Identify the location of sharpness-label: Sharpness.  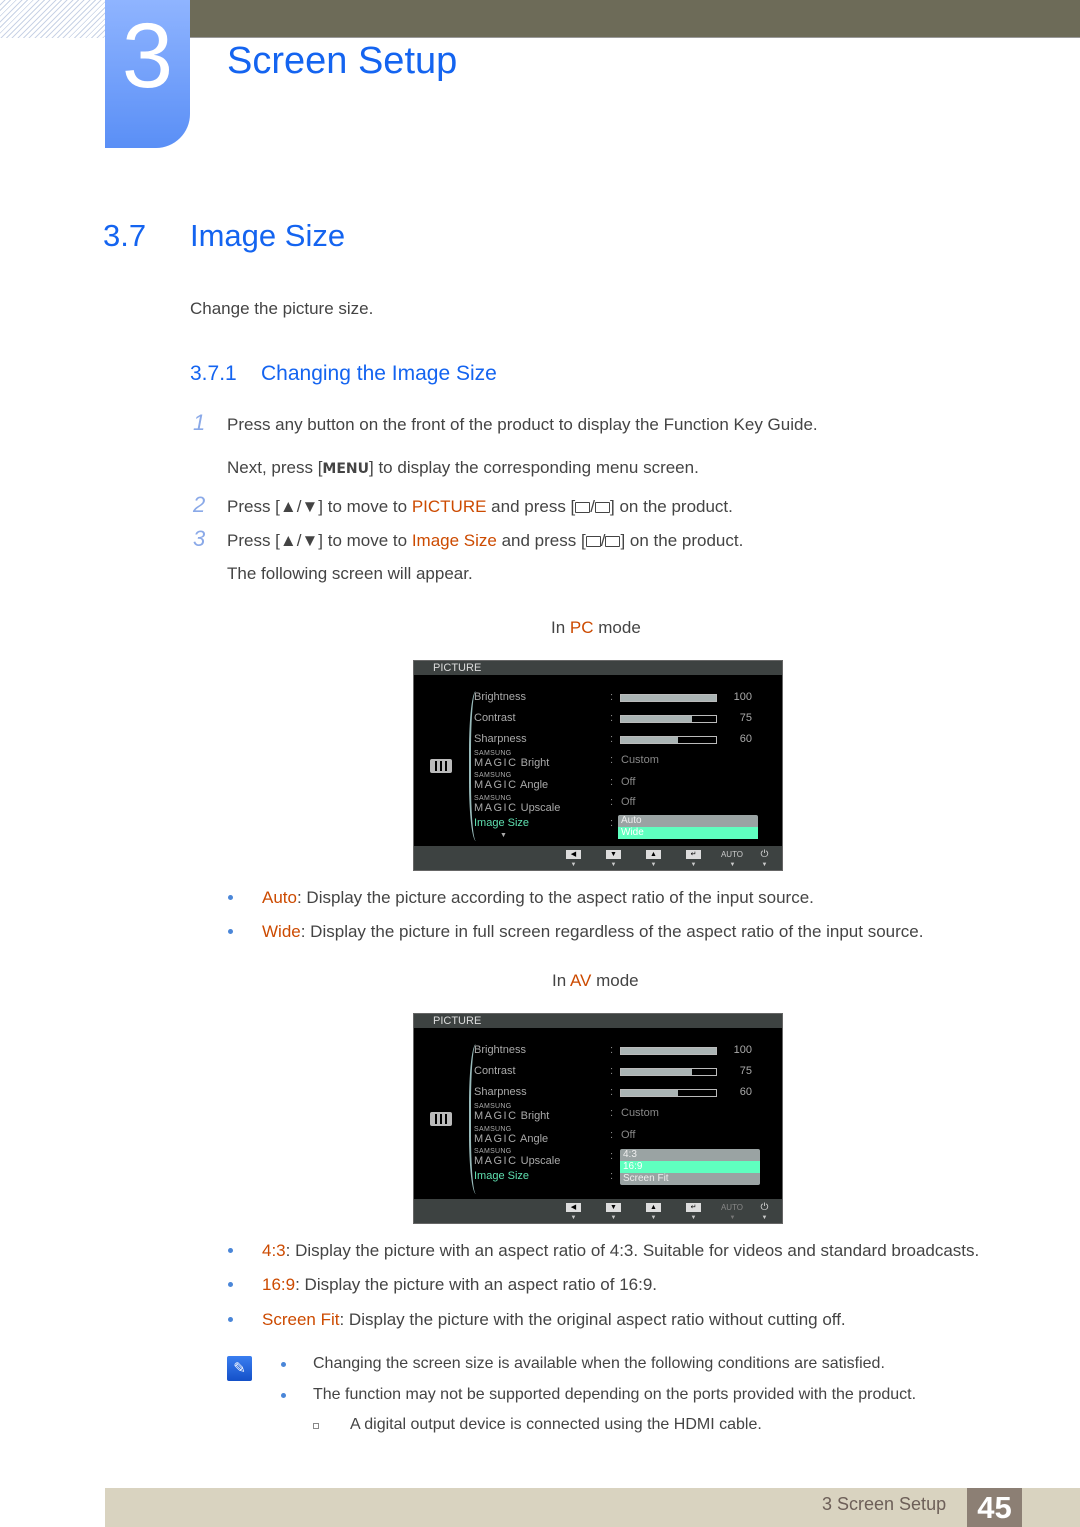
(500, 1092).